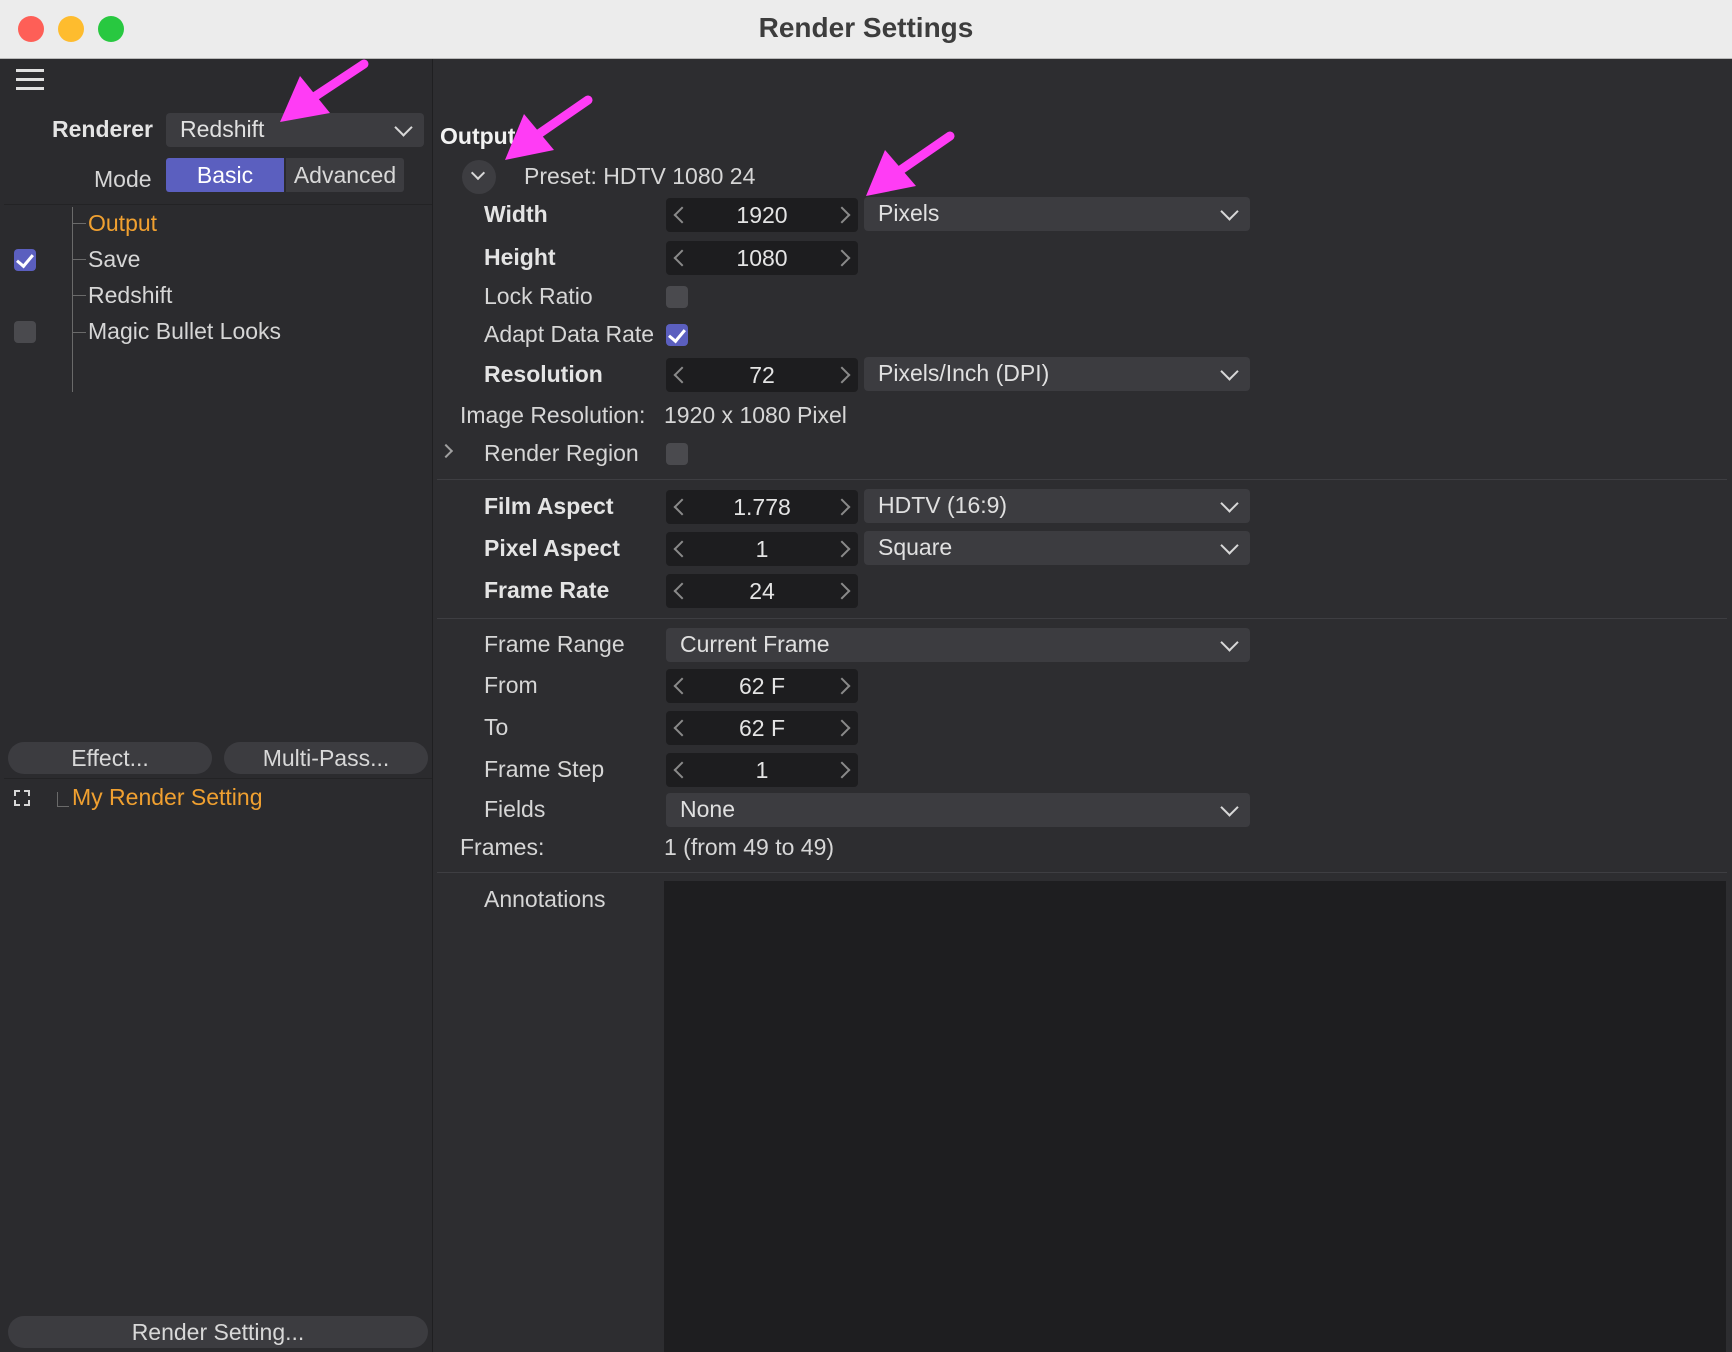  What do you see at coordinates (910, 163) in the screenshot?
I see `annotation-arrow-pixels` at bounding box center [910, 163].